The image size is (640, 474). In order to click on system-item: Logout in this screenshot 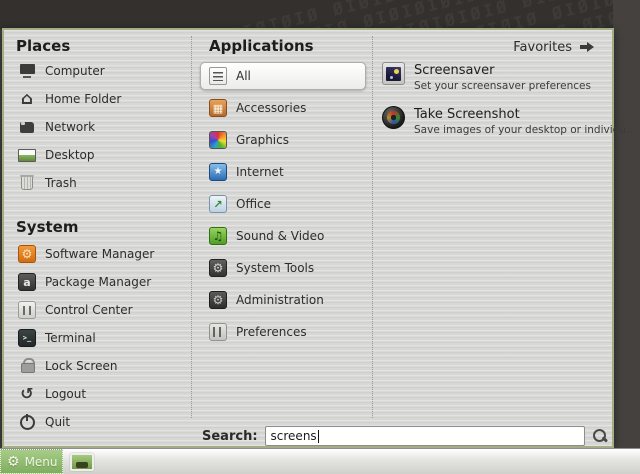, I will do `click(85, 394)`.